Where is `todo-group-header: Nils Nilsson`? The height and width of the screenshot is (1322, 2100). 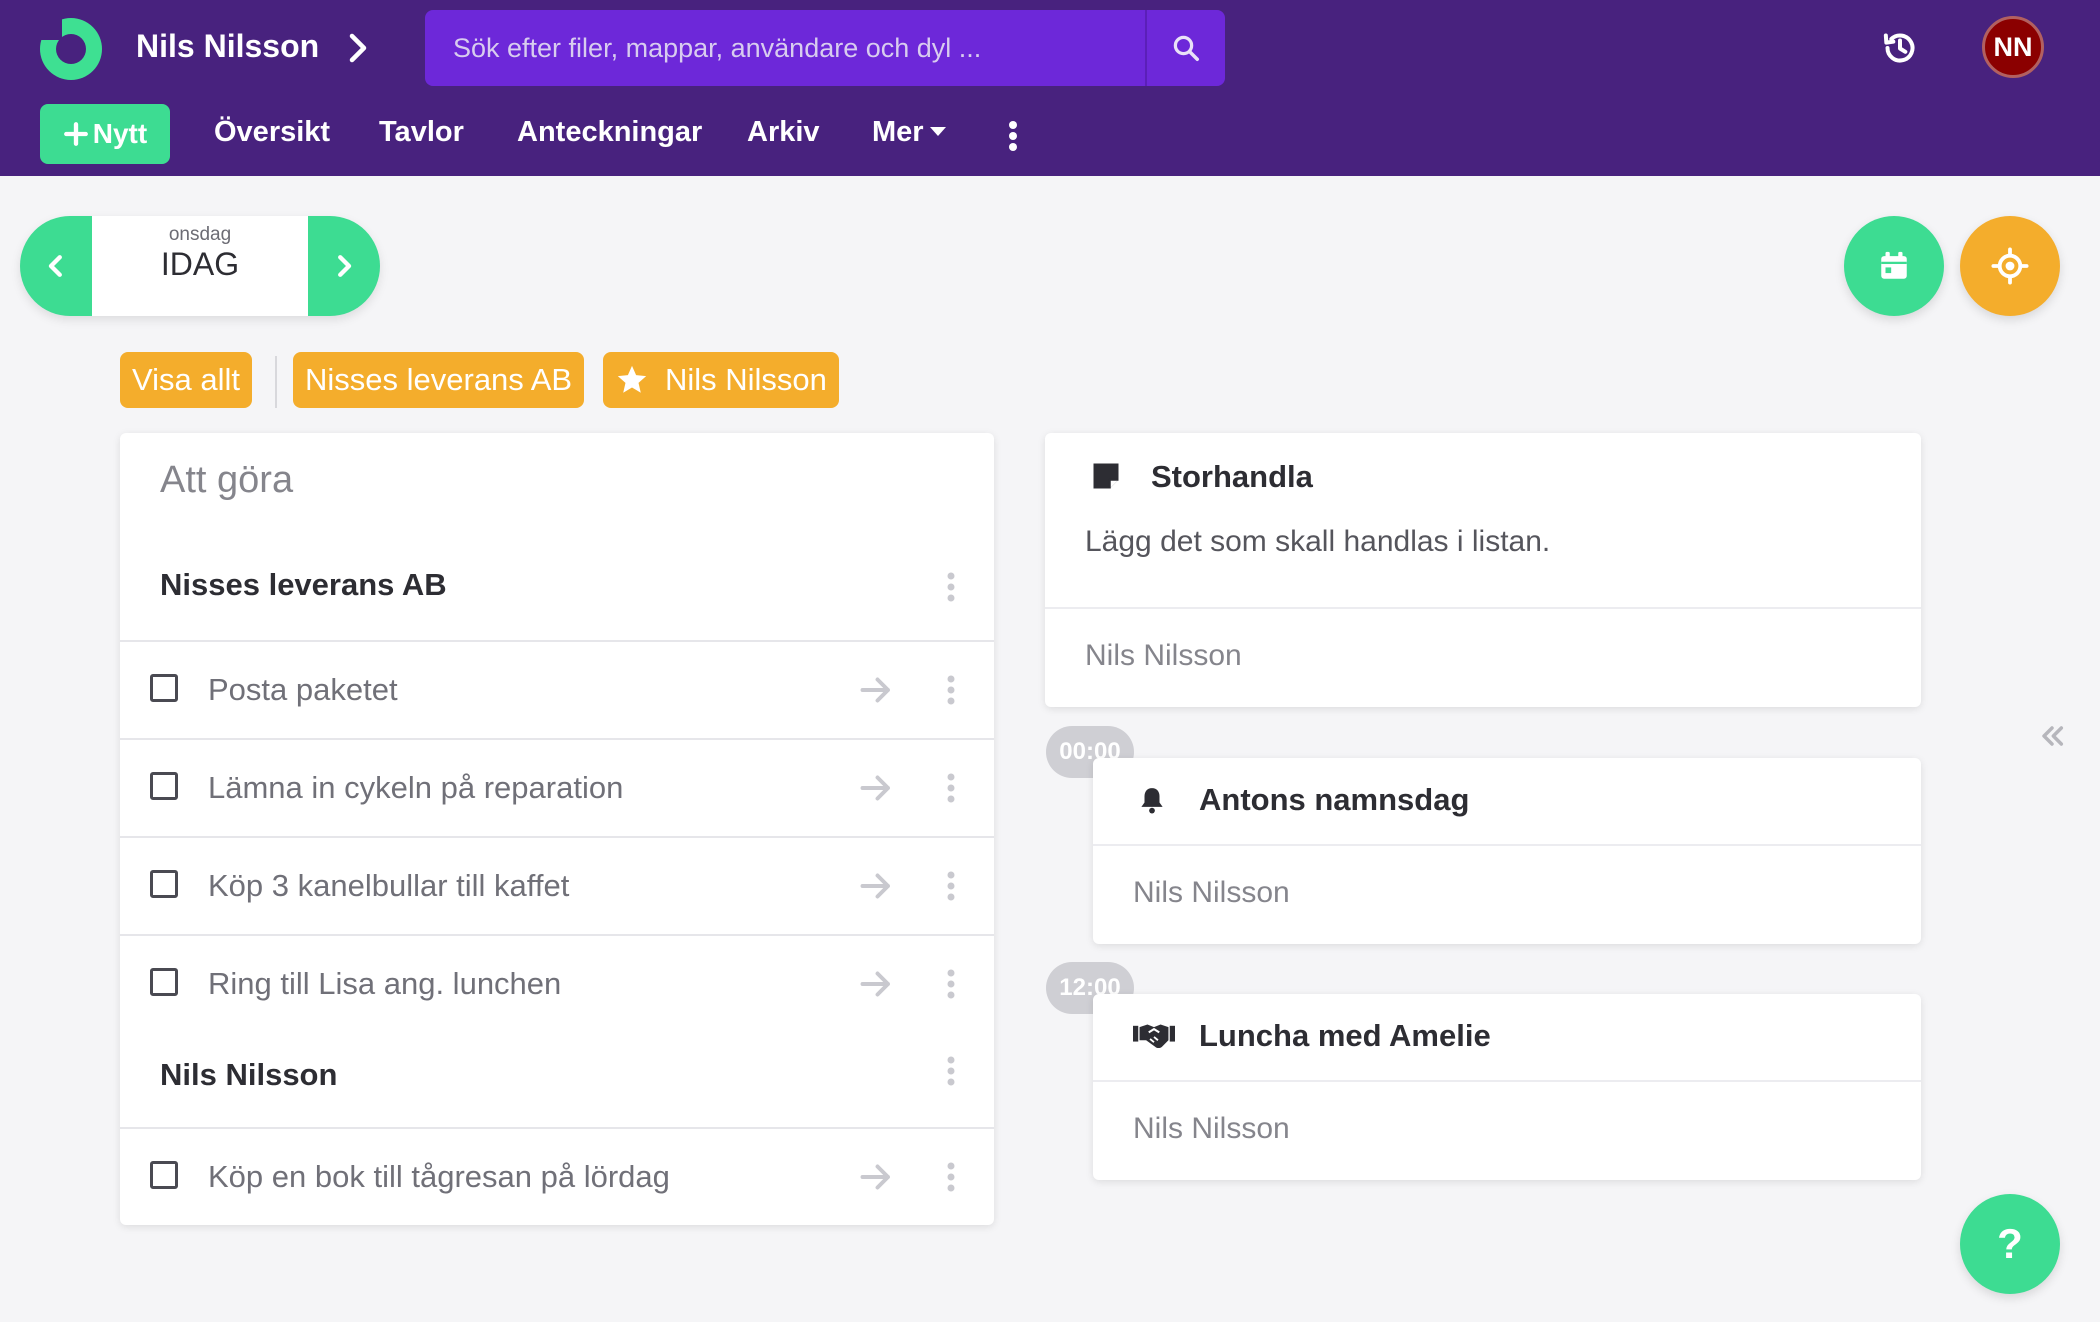 todo-group-header: Nils Nilsson is located at coordinates (557, 1076).